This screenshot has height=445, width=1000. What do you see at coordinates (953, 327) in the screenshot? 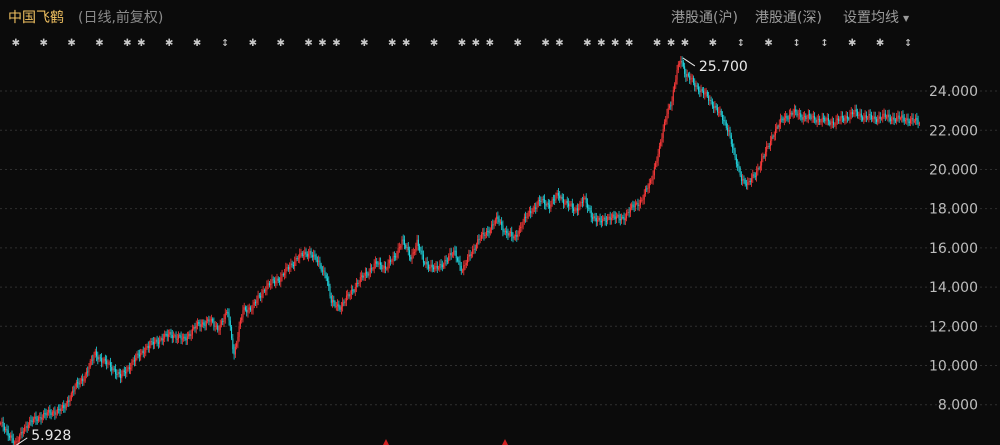
I see `y-tick-label: 12.000` at bounding box center [953, 327].